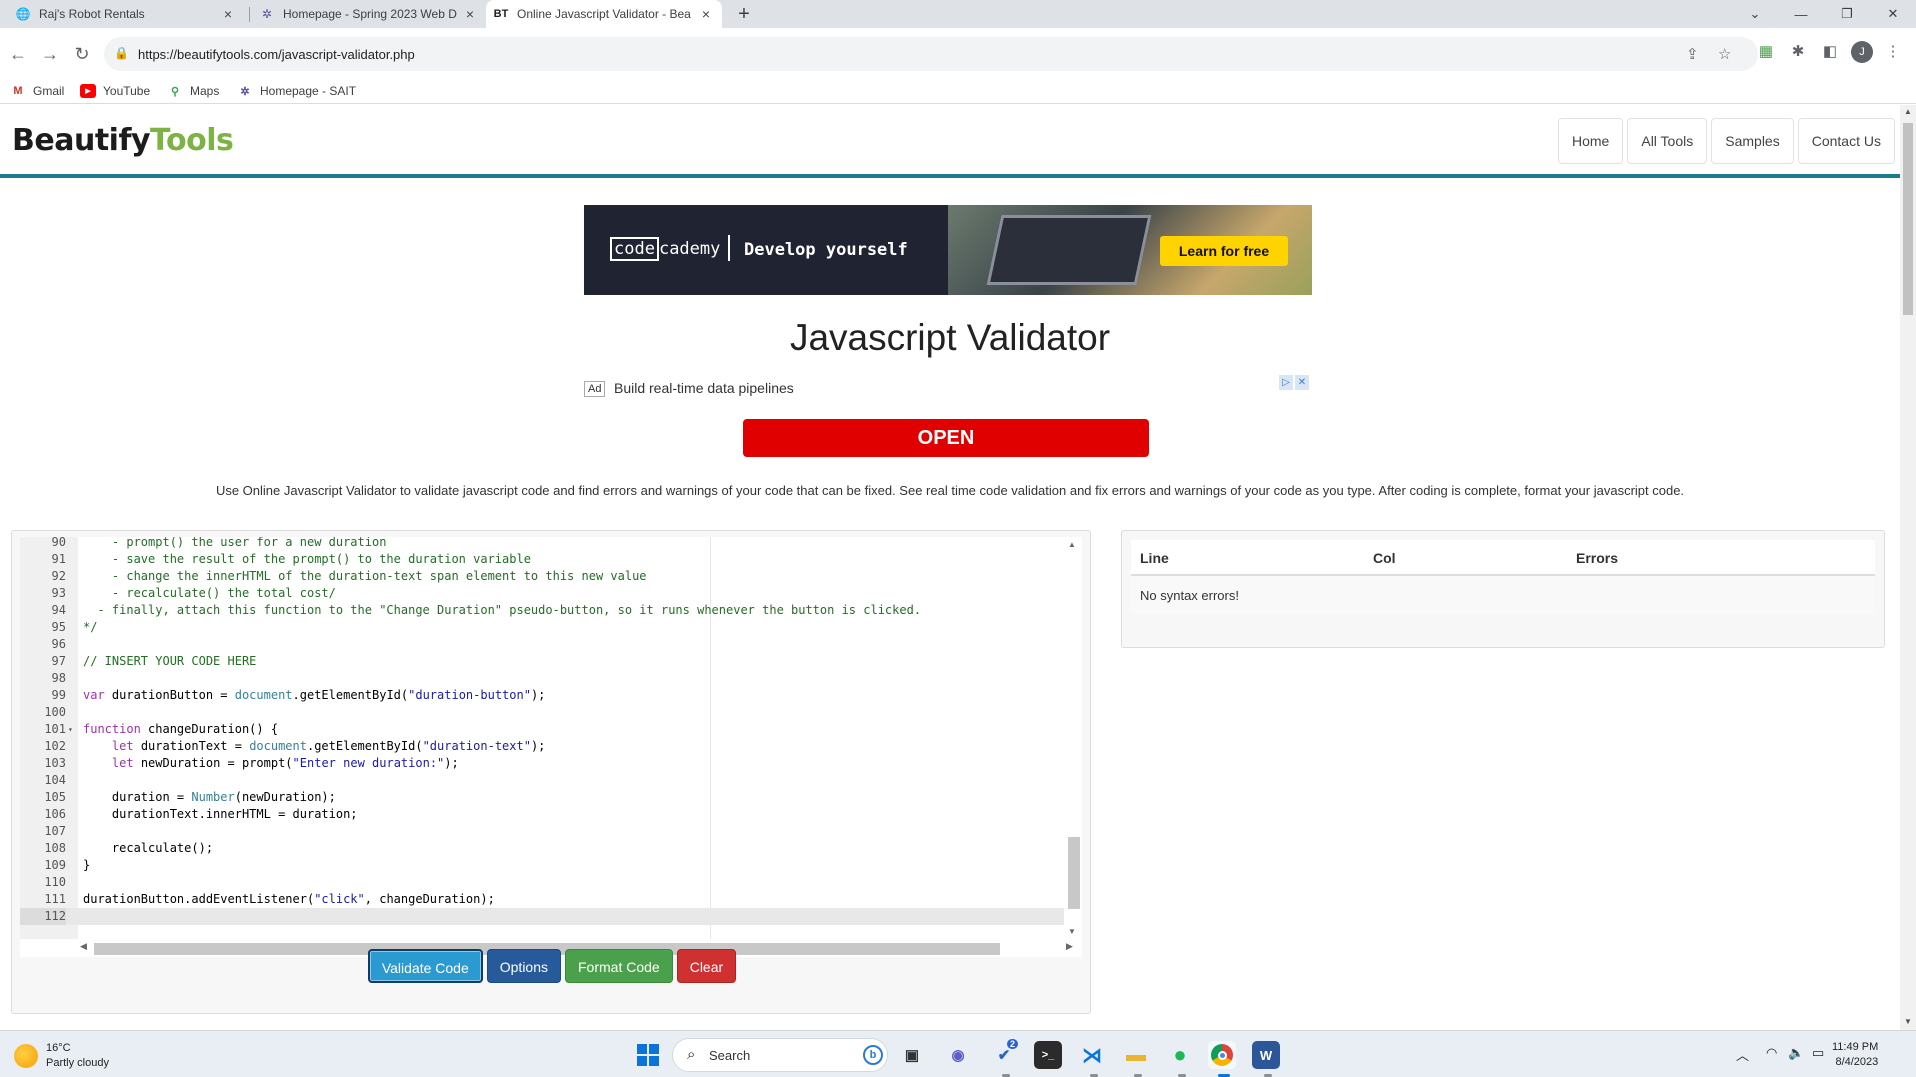  What do you see at coordinates (1302, 382) in the screenshot?
I see `ad-close-icon: ✕` at bounding box center [1302, 382].